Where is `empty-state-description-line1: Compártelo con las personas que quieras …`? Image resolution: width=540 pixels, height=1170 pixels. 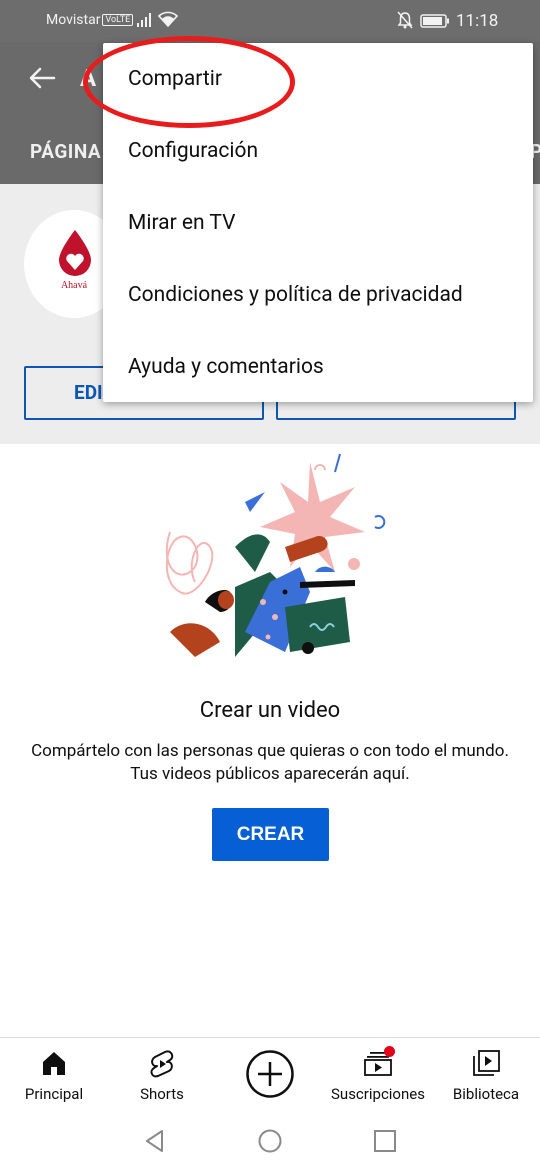 empty-state-description-line1: Compártelo con las personas que quieras … is located at coordinates (270, 751).